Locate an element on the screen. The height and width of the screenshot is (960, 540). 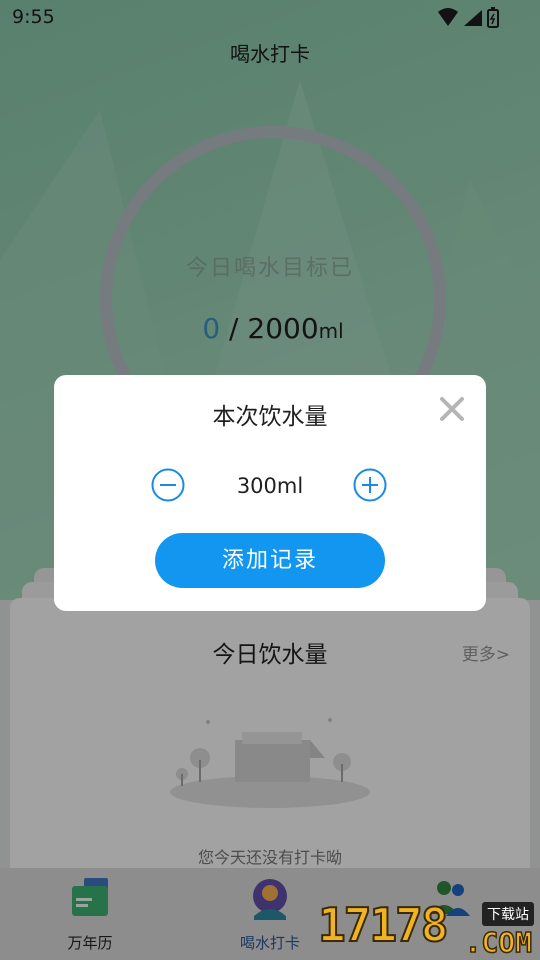
close-icon is located at coordinates (452, 409).